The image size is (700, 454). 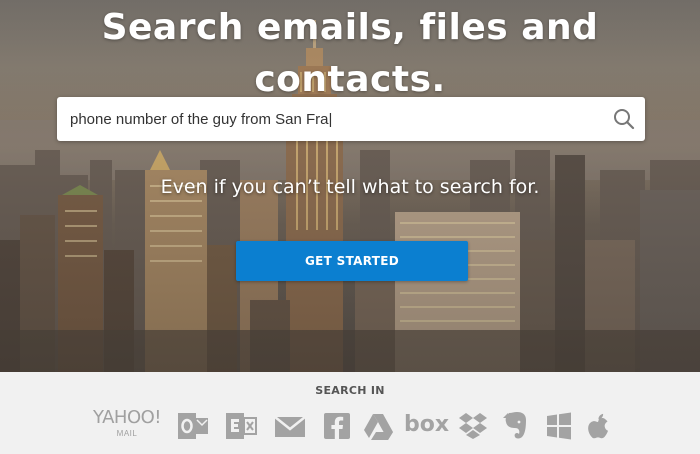 I want to click on box-logo: box, so click(x=426, y=426).